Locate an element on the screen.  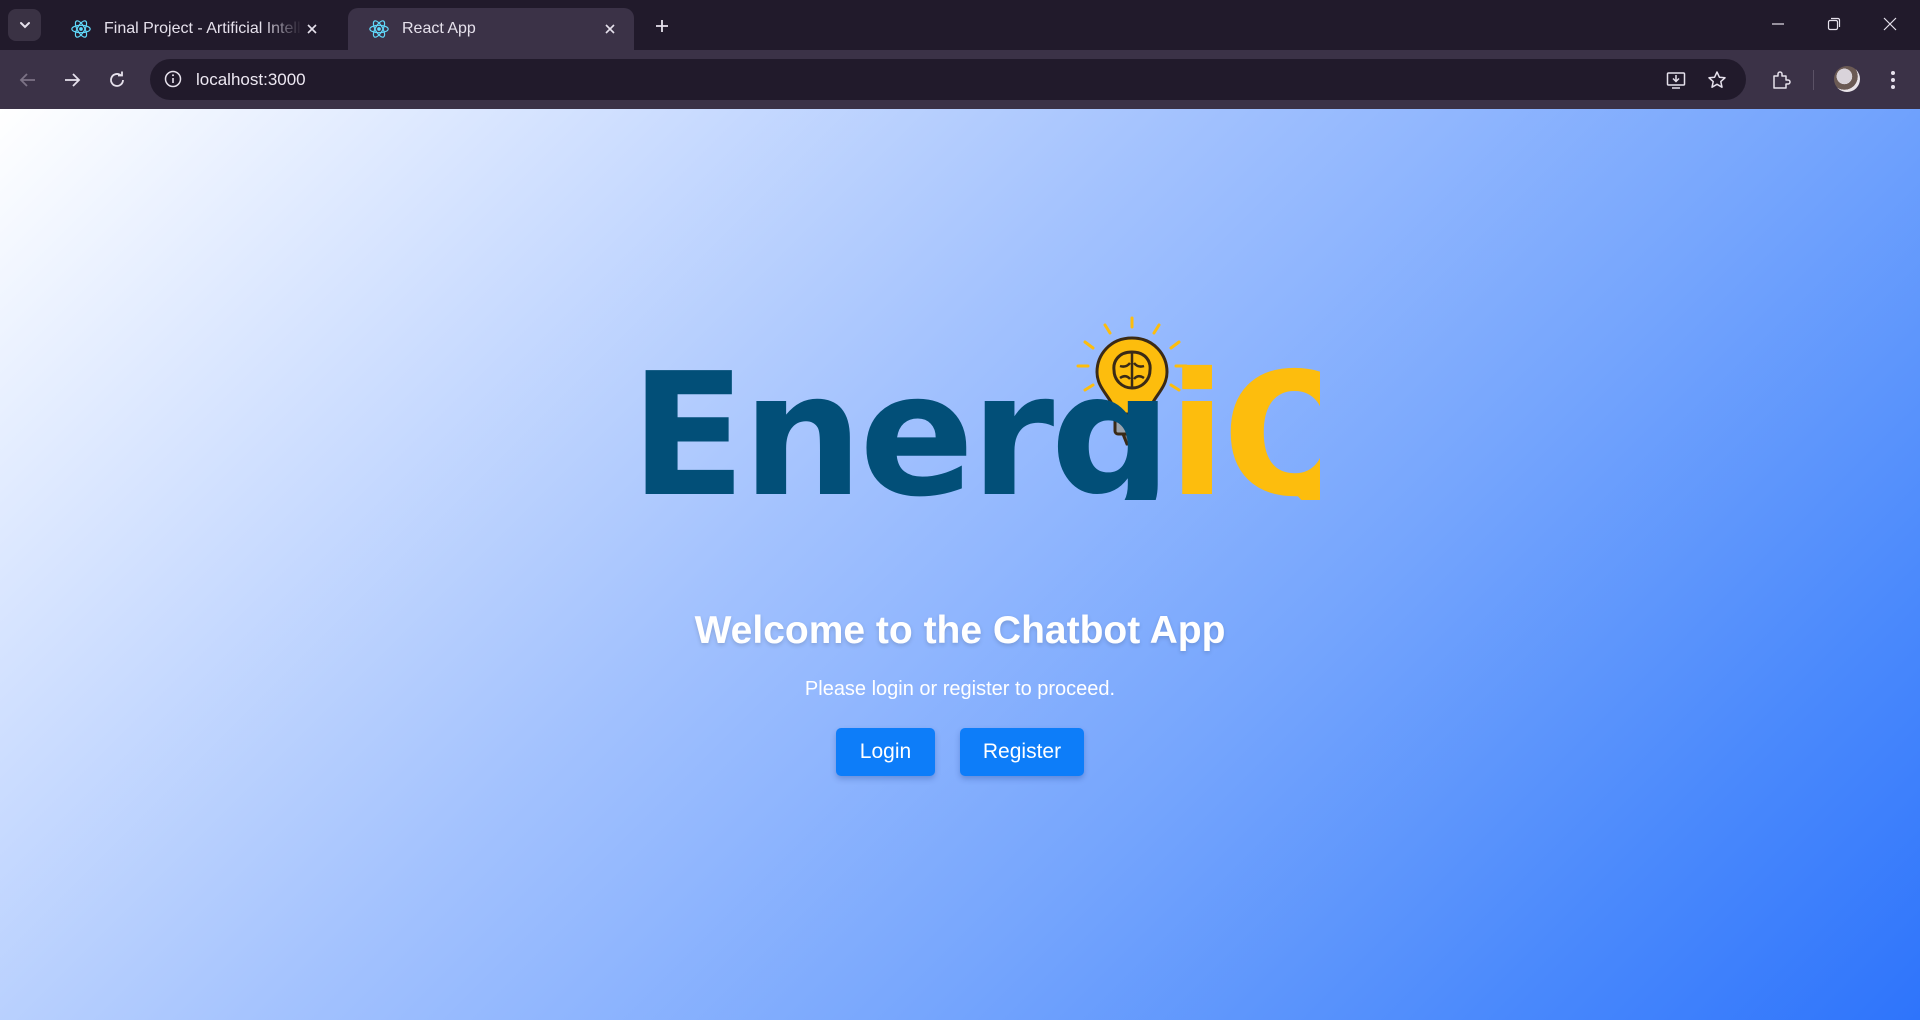
minimize-icon is located at coordinates (1778, 24).